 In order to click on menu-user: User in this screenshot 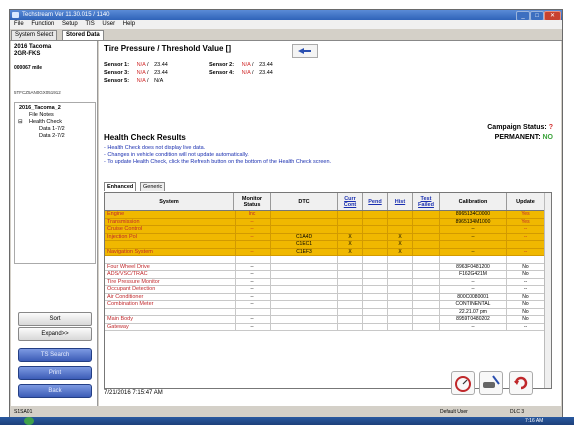, I will do `click(108, 24)`.